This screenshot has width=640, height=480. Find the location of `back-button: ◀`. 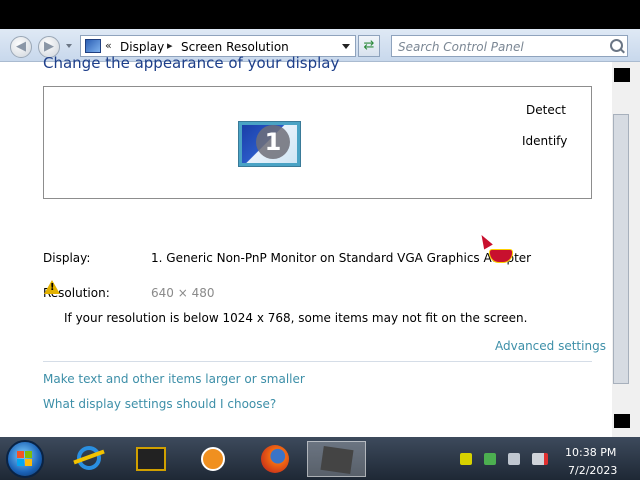

back-button: ◀ is located at coordinates (21, 47).